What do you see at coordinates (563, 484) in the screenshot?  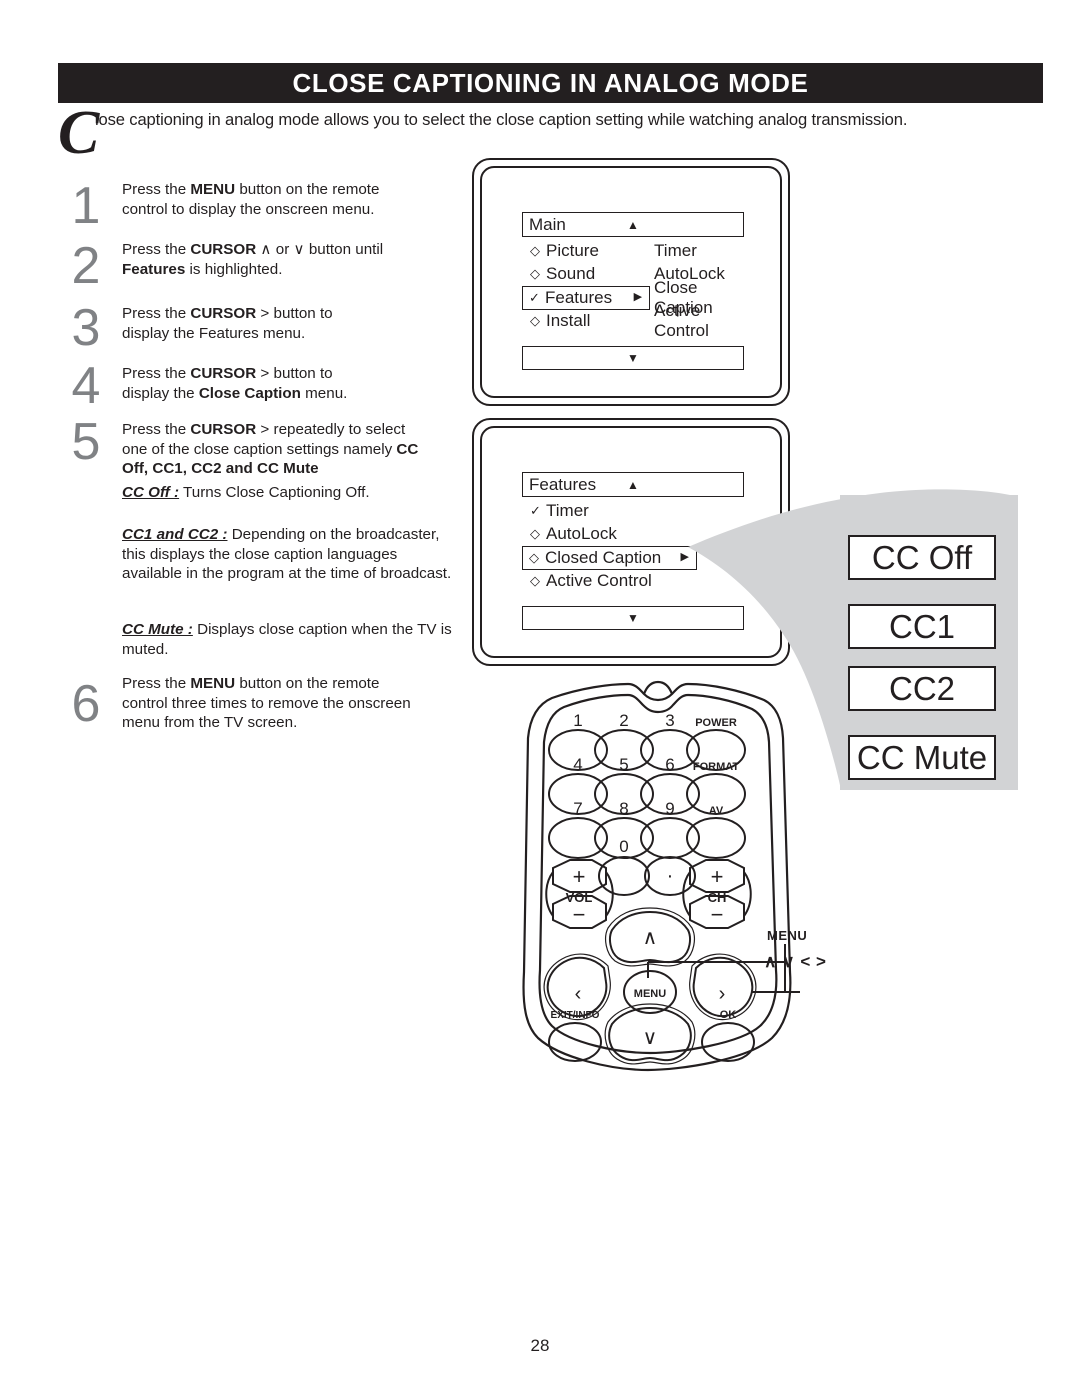 I see `osd-title-features: Features` at bounding box center [563, 484].